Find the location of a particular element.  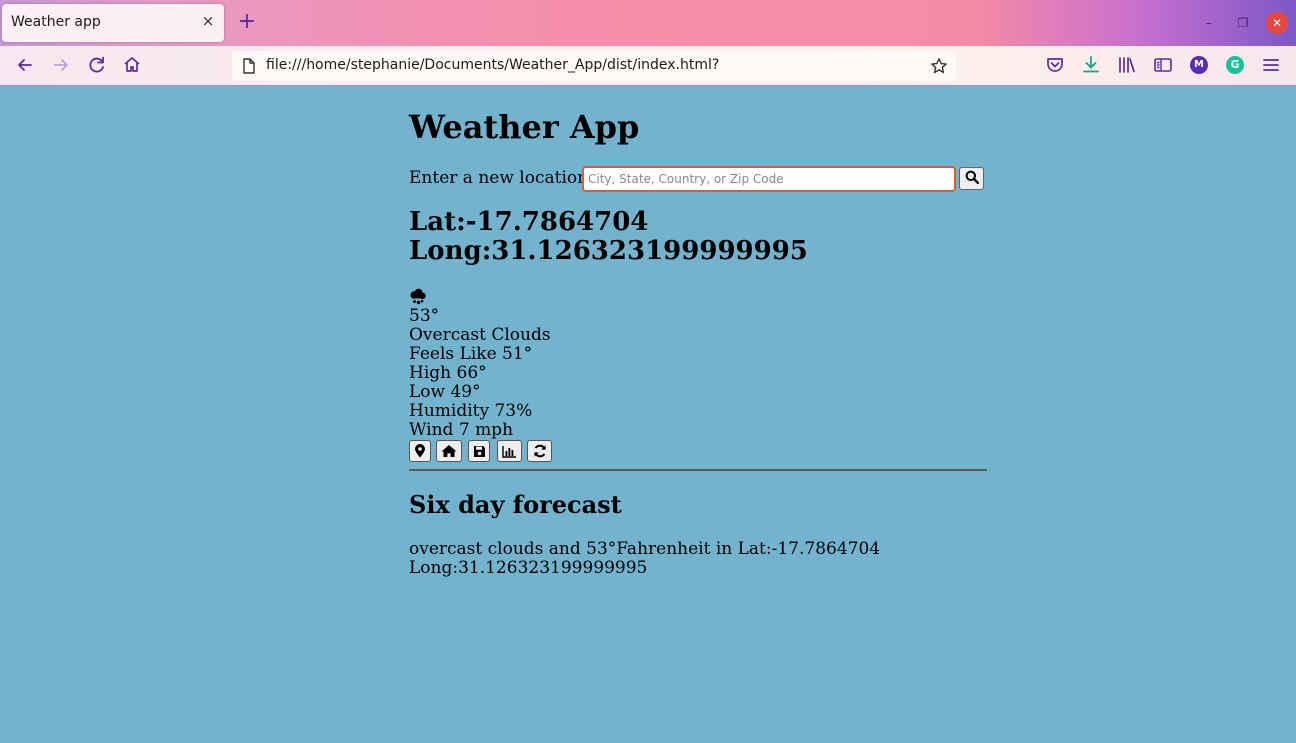

search-button is located at coordinates (971, 178).